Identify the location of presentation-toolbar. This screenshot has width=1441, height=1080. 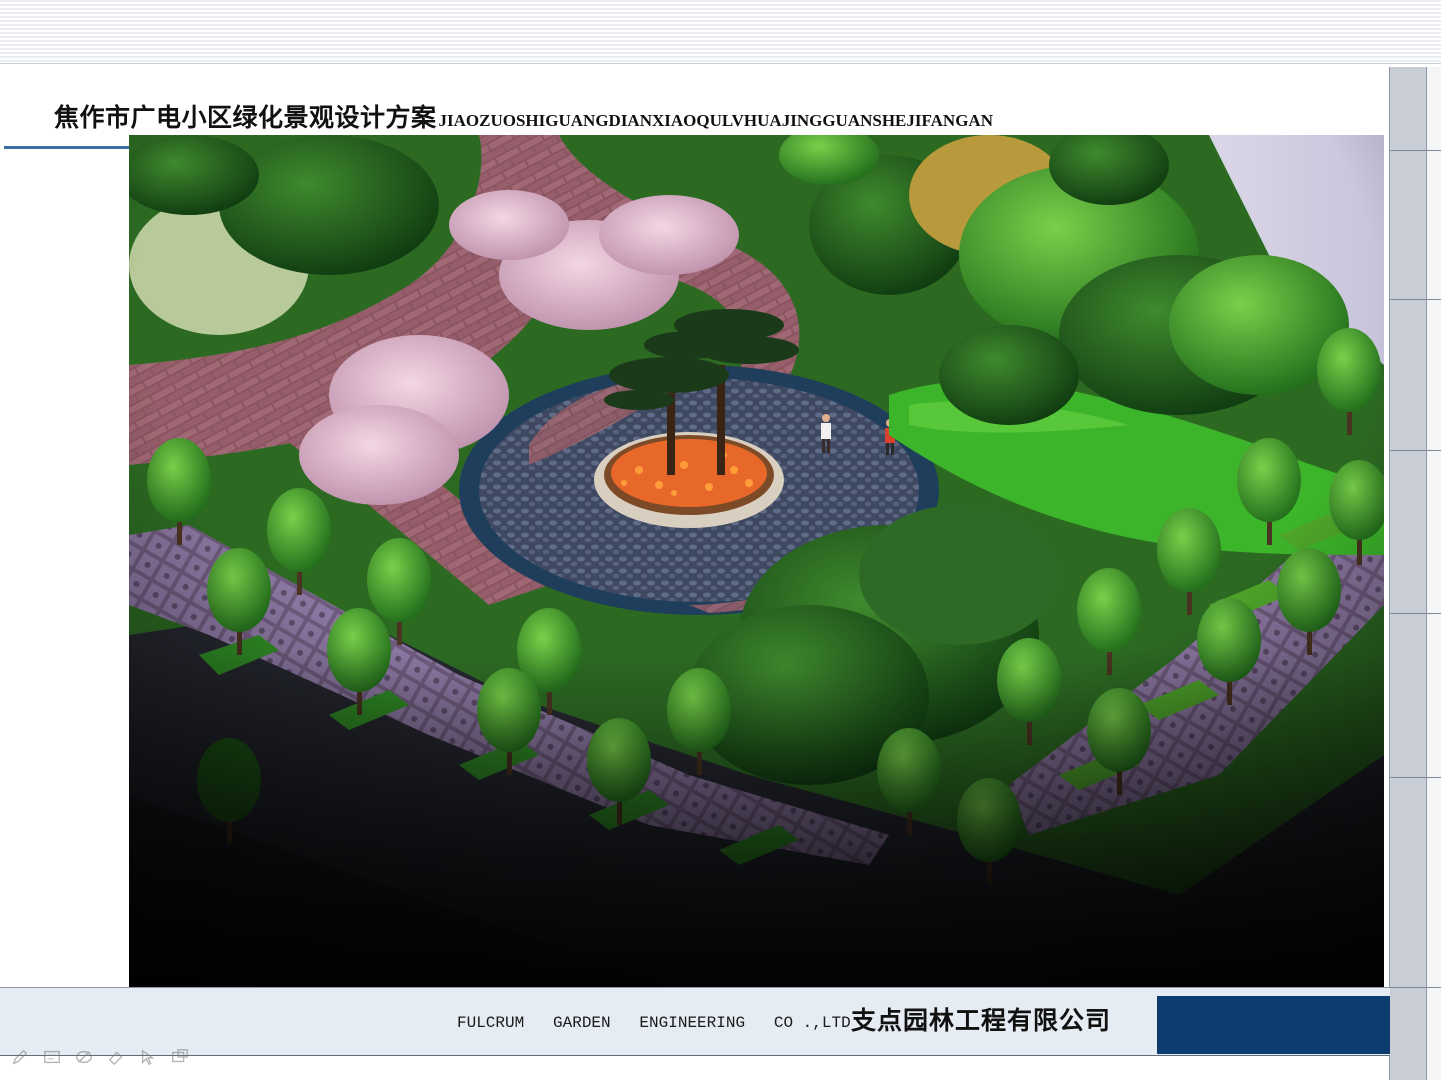
(100, 1057).